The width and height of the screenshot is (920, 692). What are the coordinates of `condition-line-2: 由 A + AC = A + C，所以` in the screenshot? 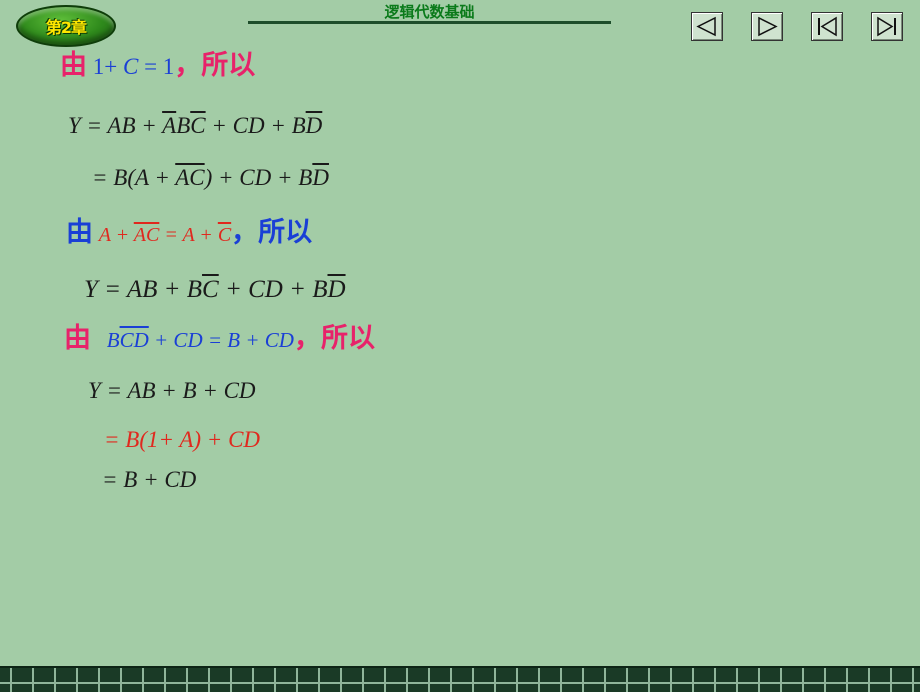 It's located at (189, 234).